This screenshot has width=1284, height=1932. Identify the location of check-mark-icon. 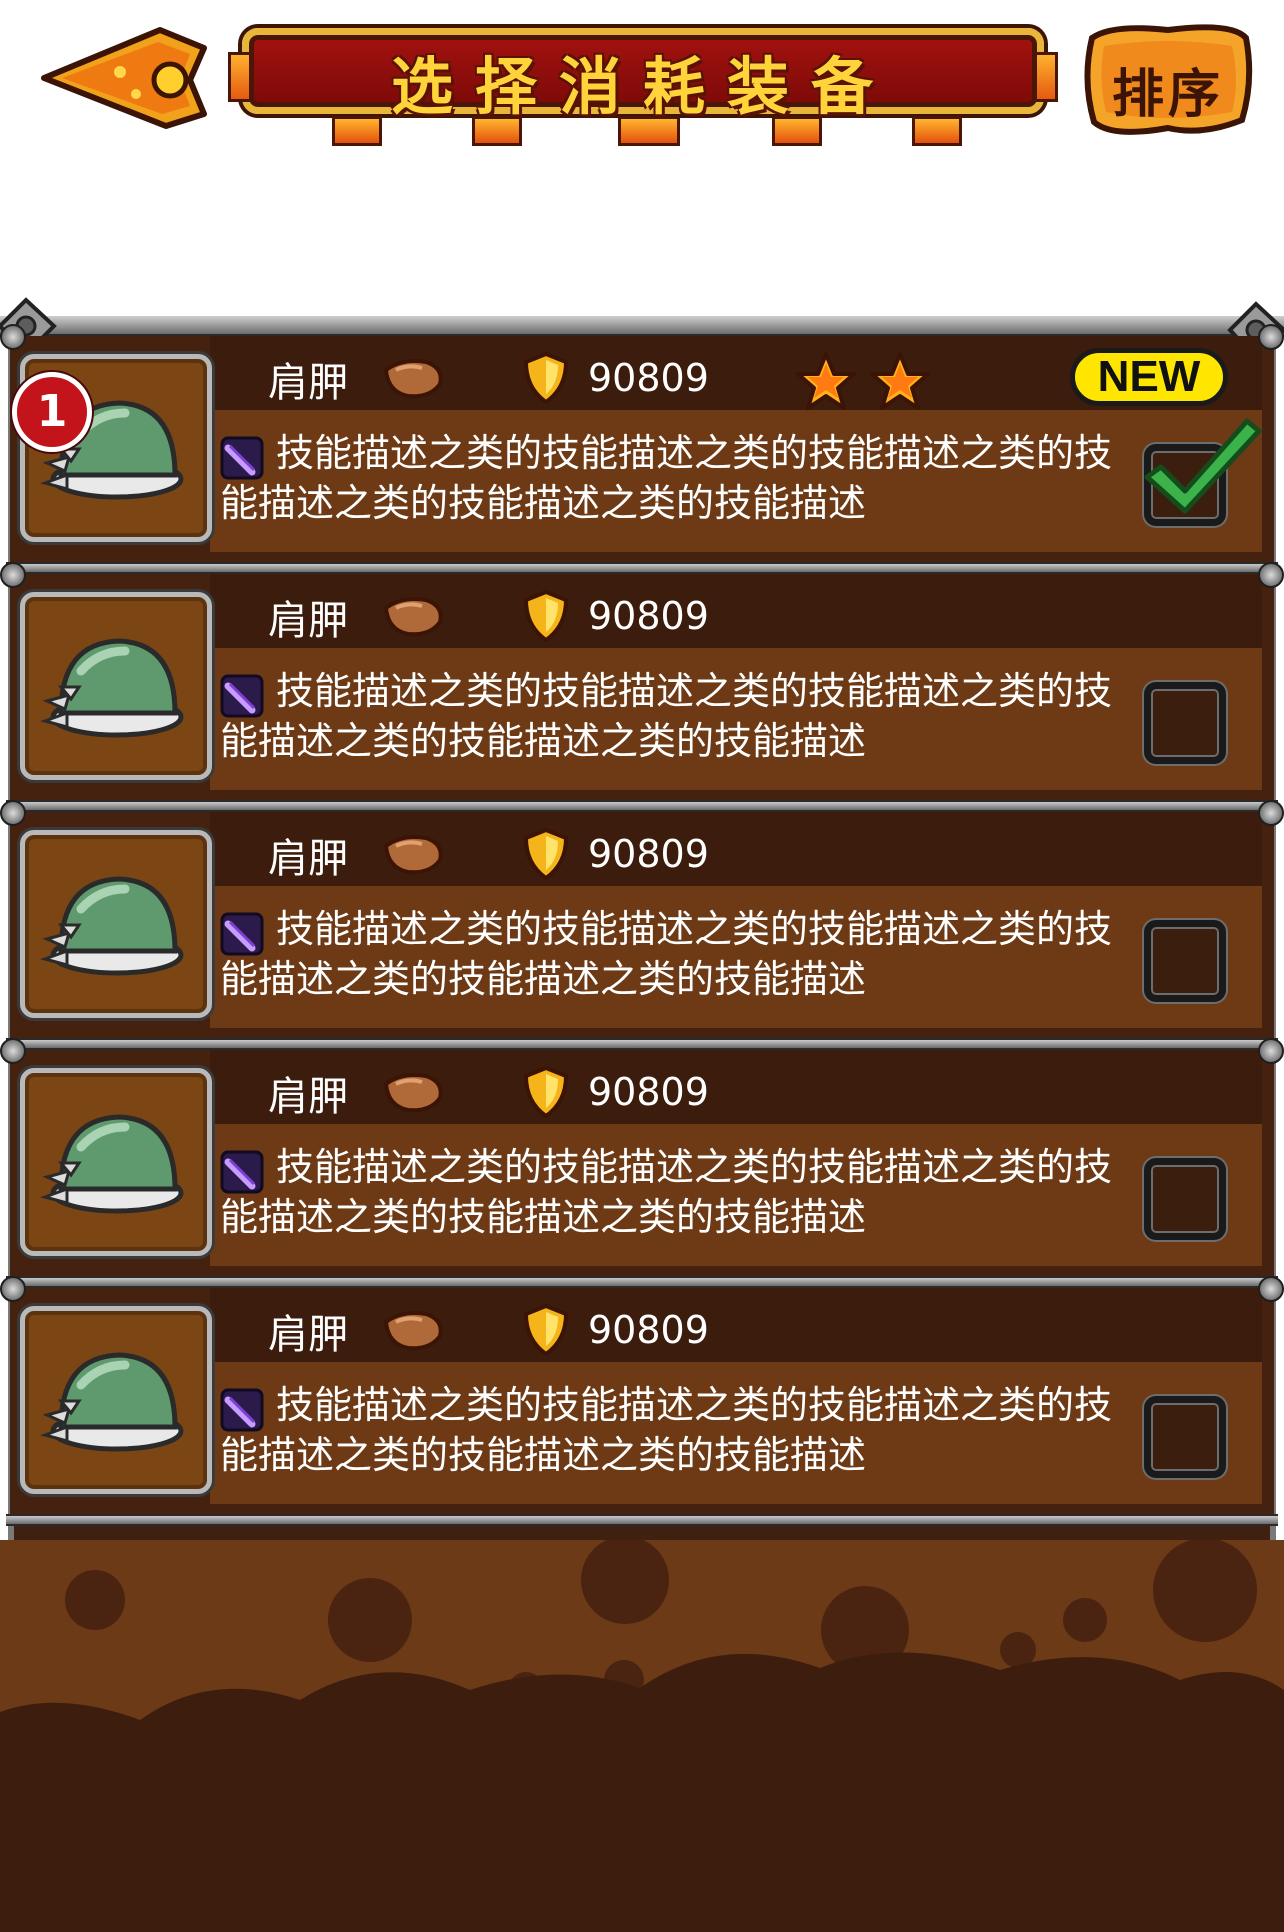
(1203, 466).